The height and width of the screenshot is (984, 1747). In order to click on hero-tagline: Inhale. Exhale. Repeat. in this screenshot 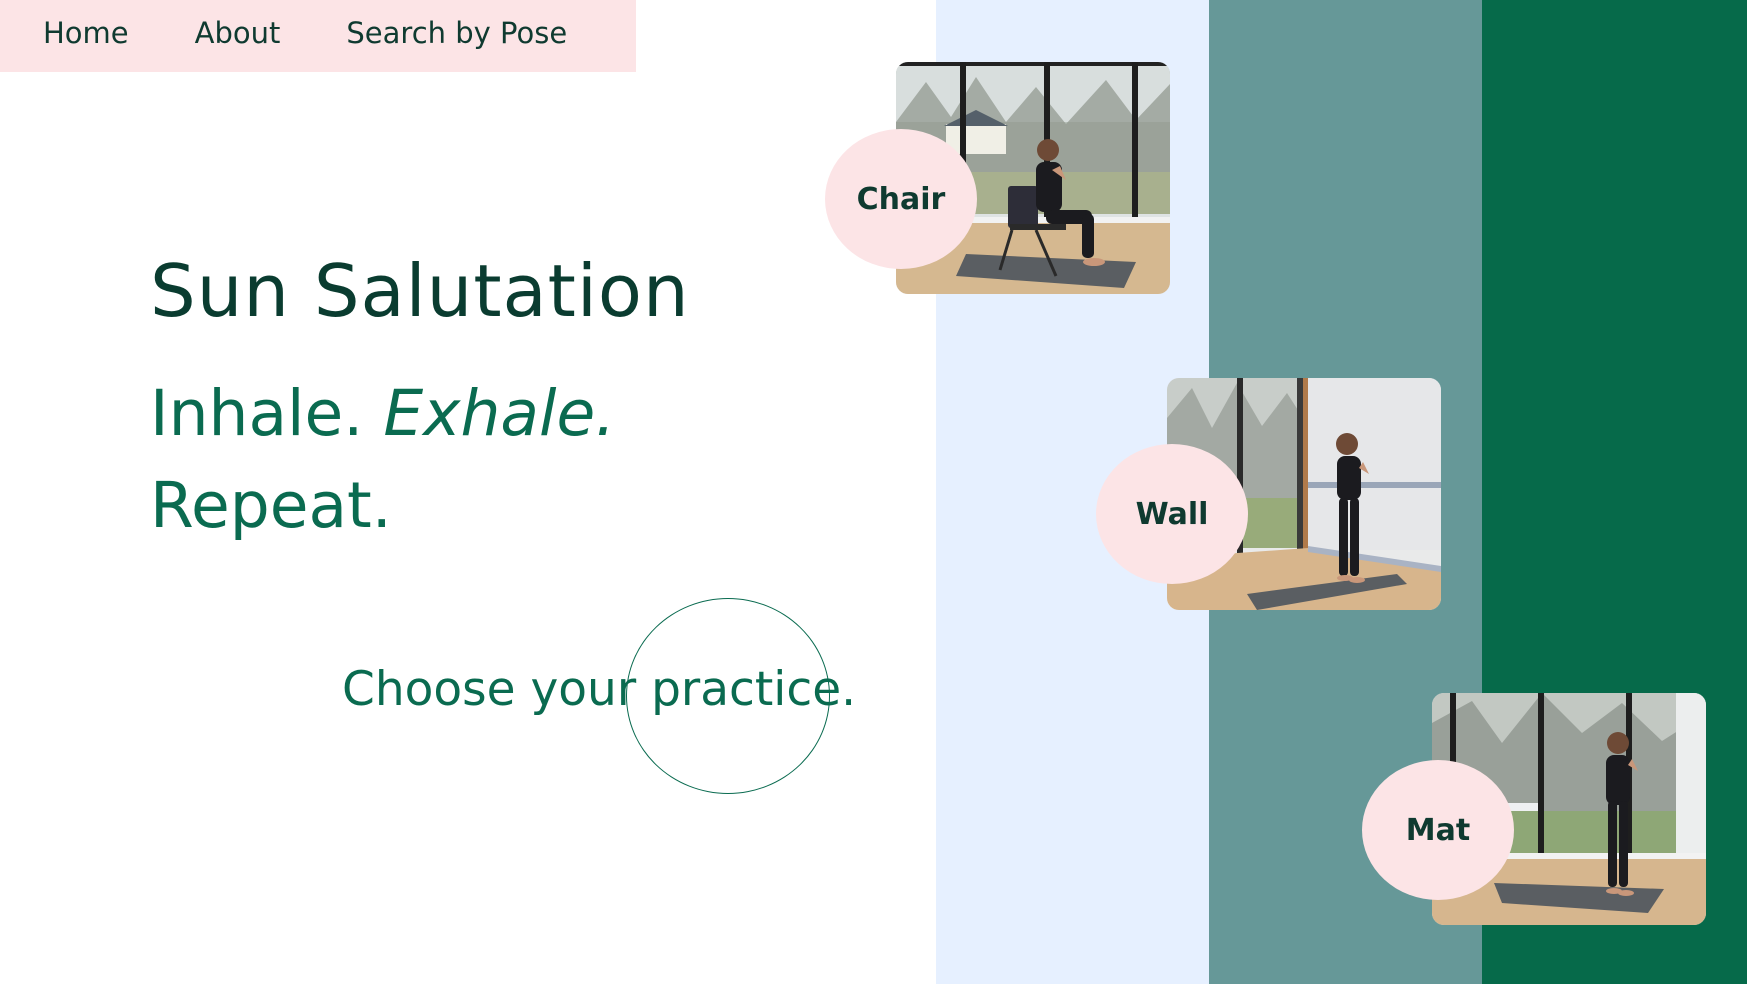, I will do `click(382, 460)`.